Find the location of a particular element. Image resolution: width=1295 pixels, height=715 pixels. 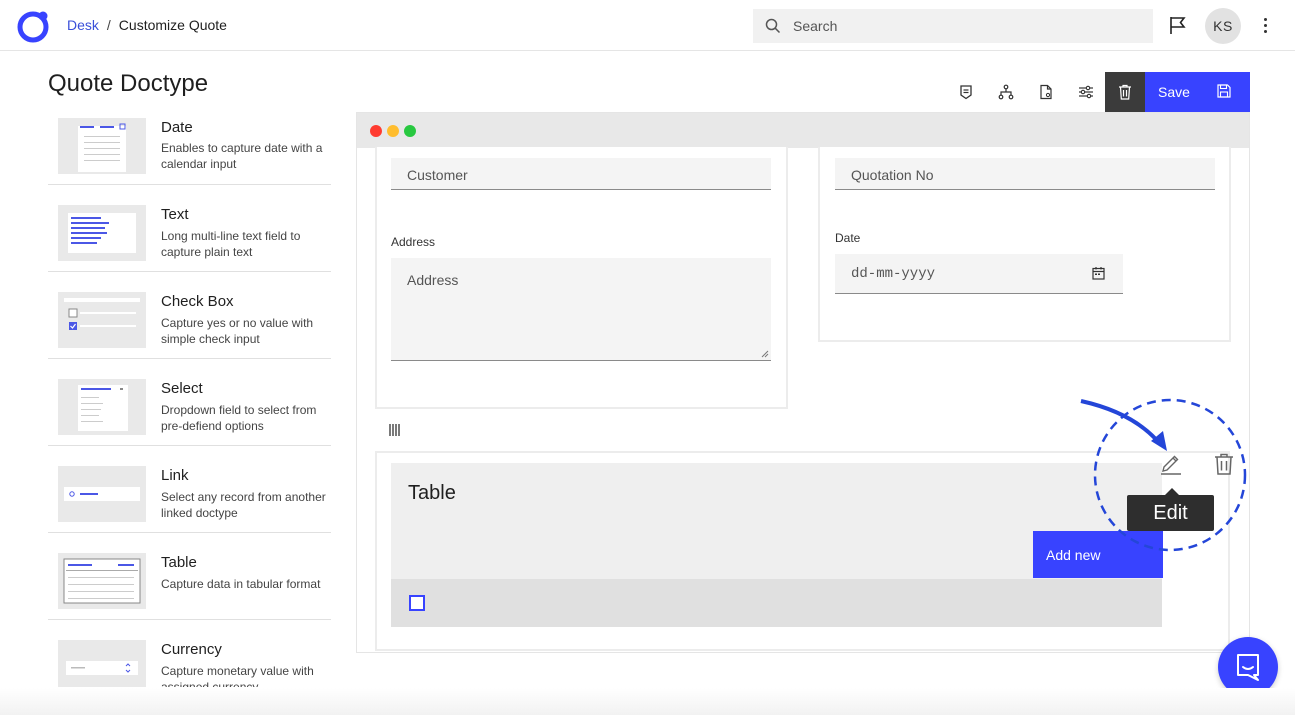

palette-item-name: Table is located at coordinates (179, 562).